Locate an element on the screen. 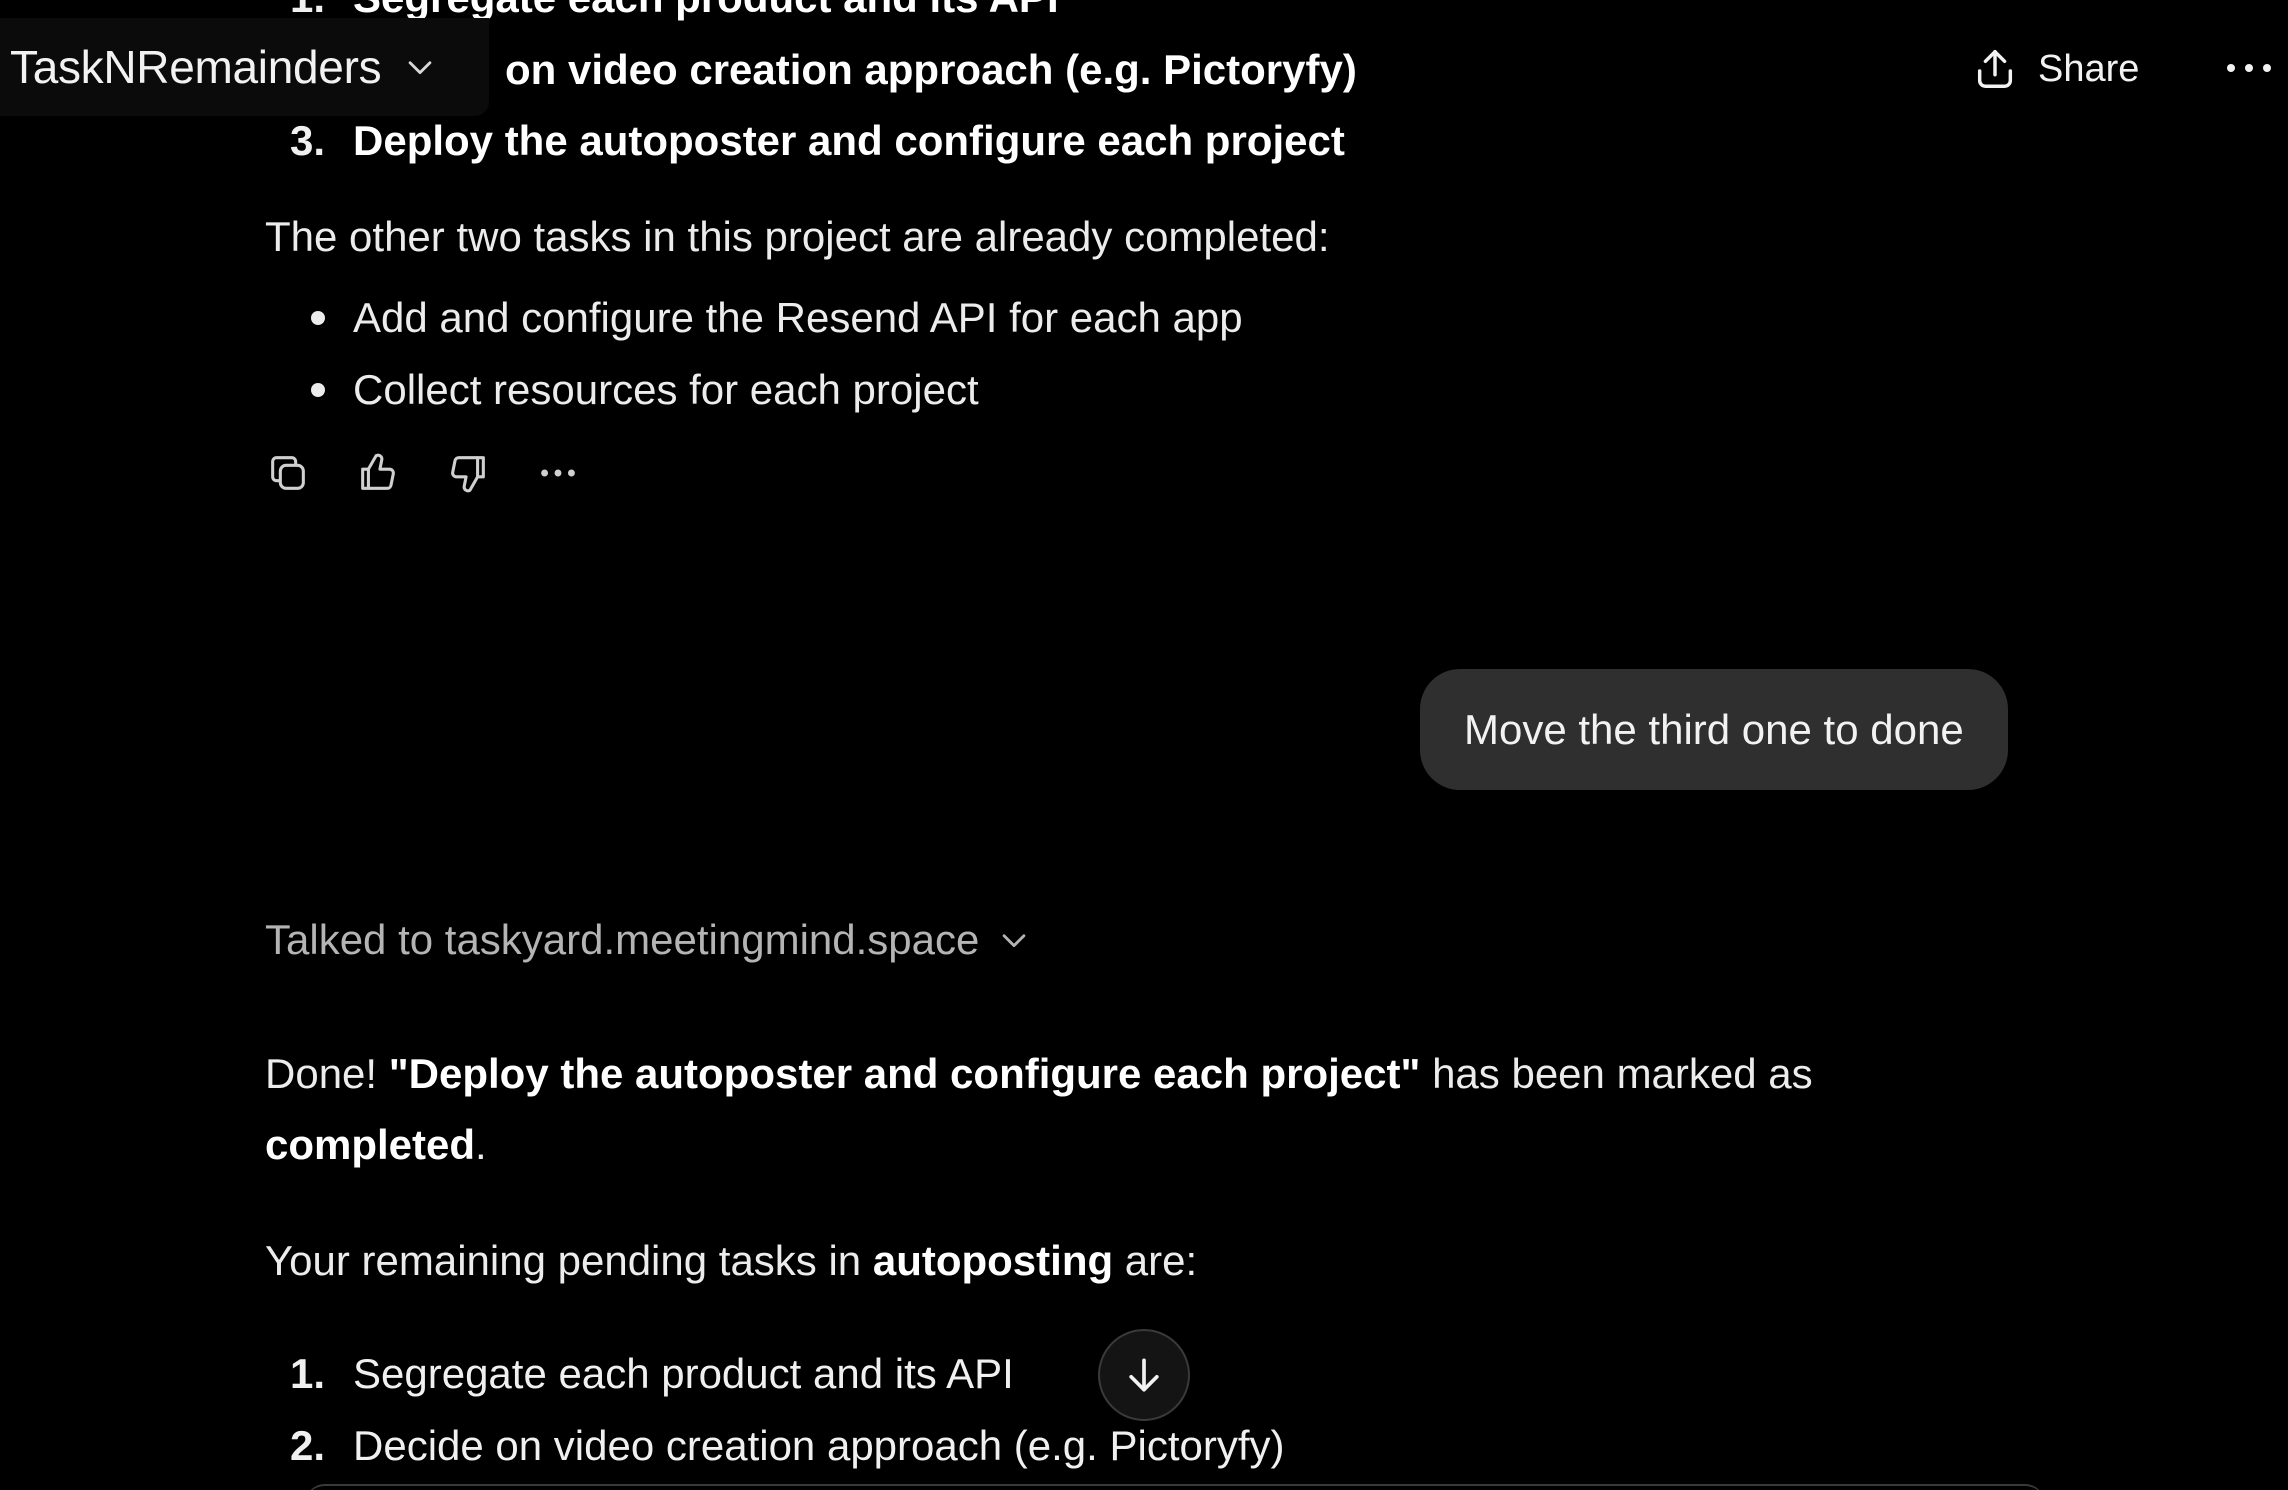 This screenshot has width=2288, height=1490. tool-call-label: Talked to taskyard.meetingmind.space is located at coordinates (622, 939).